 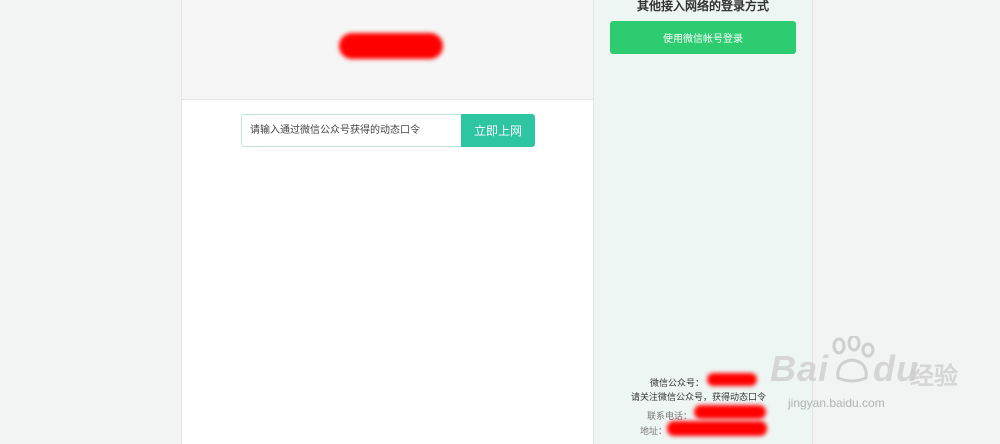 I want to click on wechat-login-button: 使用微信帐号登录, so click(x=703, y=37).